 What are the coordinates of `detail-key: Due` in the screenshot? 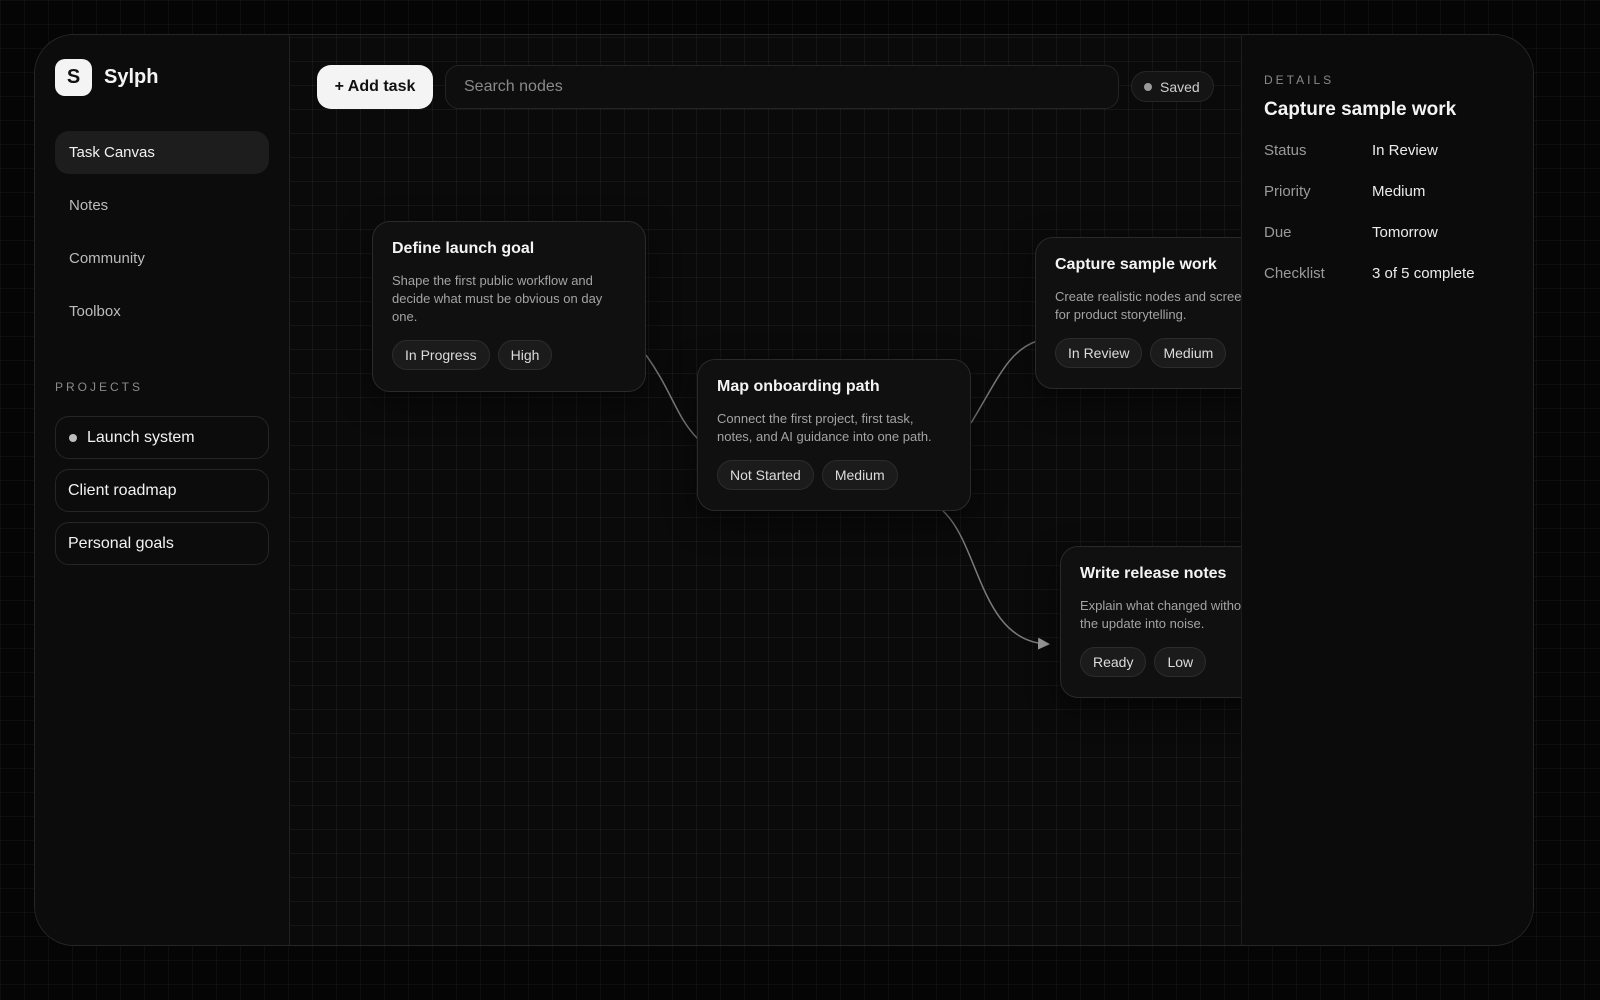 It's located at (1278, 232).